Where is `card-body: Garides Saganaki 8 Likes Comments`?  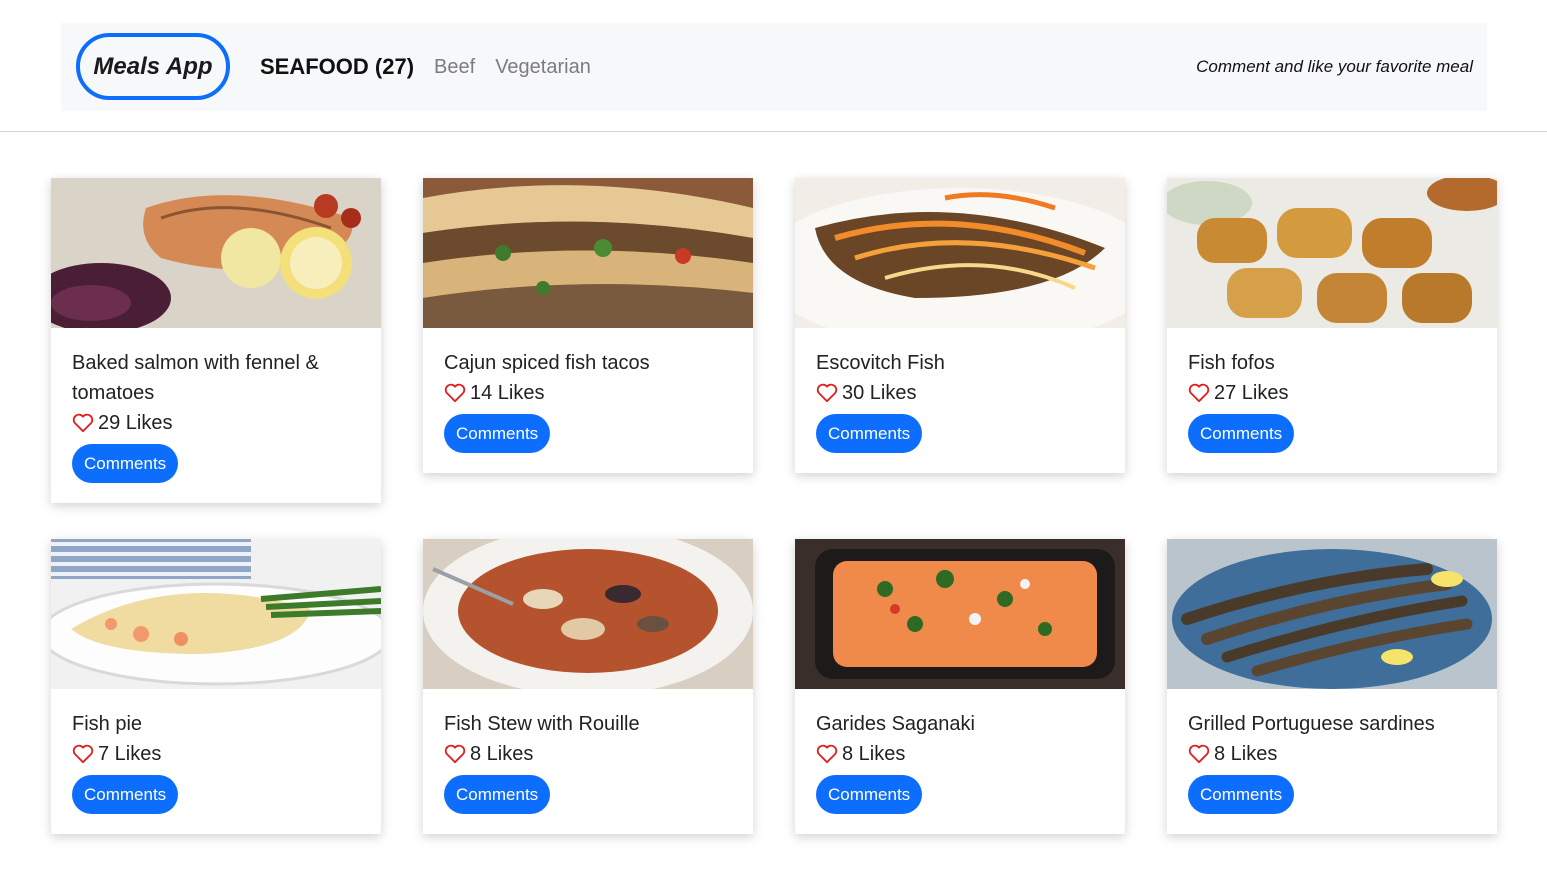 card-body: Garides Saganaki 8 Likes Comments is located at coordinates (960, 761).